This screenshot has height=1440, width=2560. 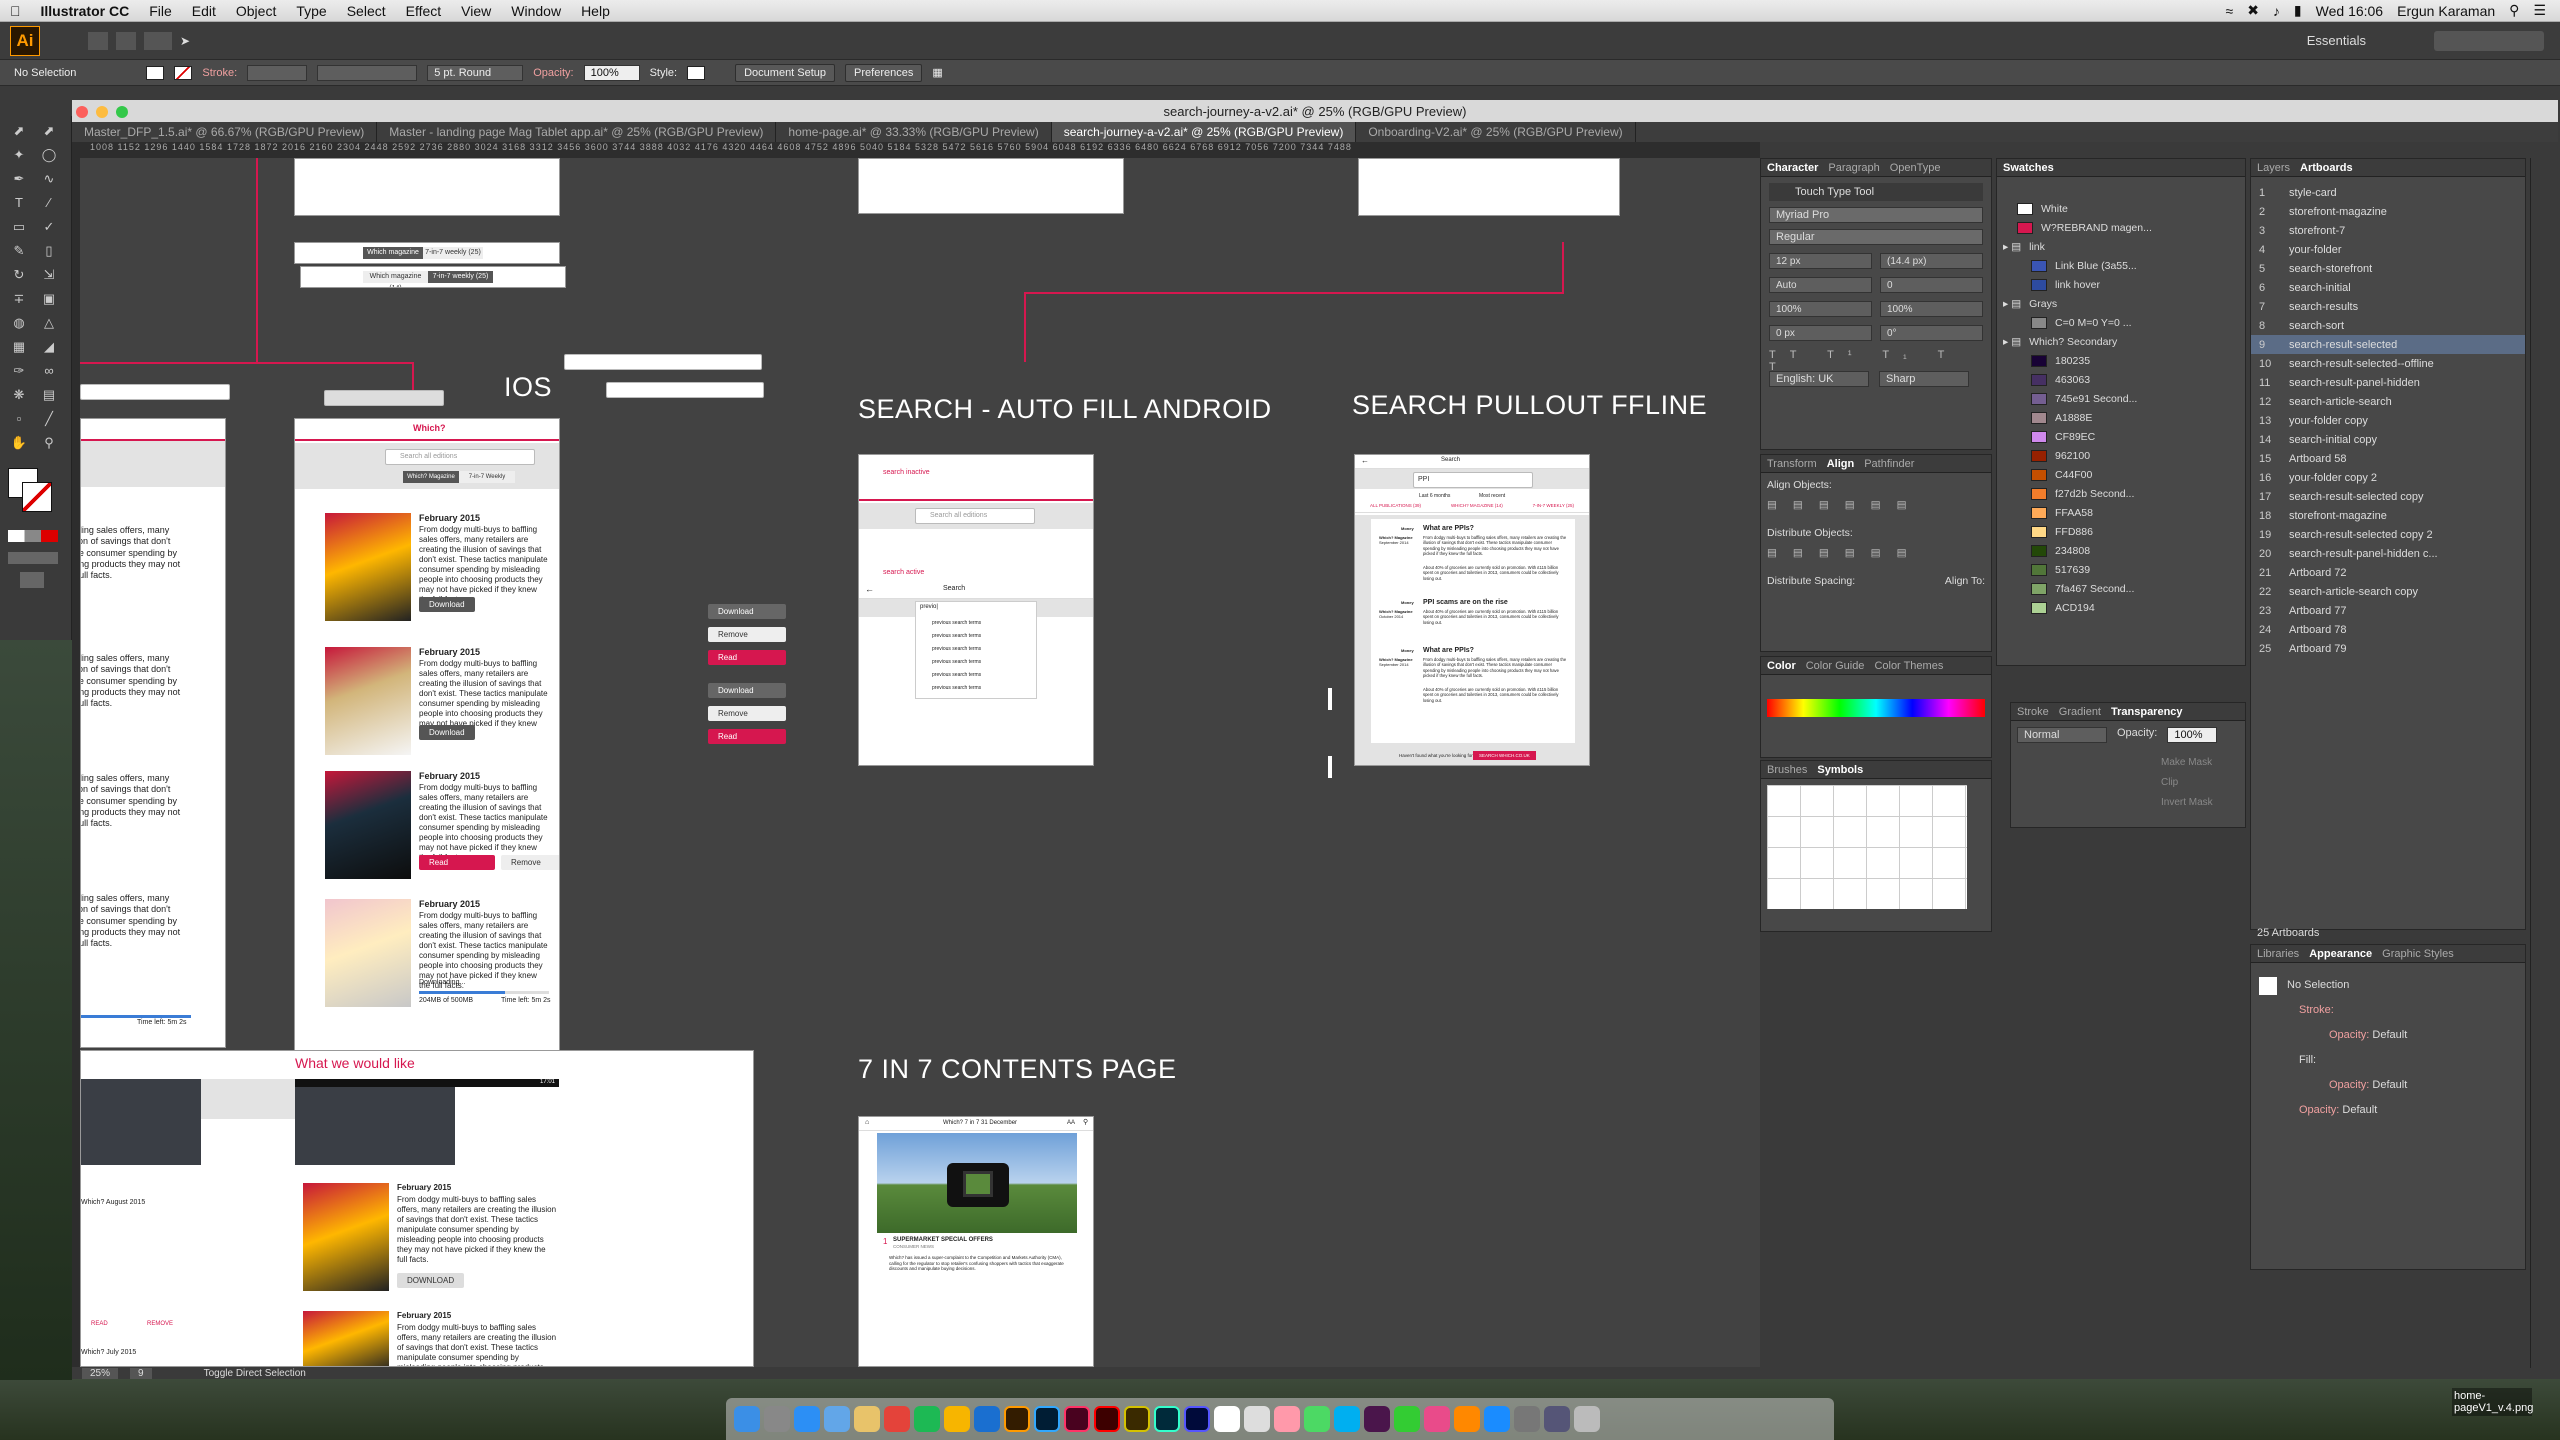 What do you see at coordinates (2388, 211) in the screenshot?
I see `artboard-row: 2 storefront-magazine` at bounding box center [2388, 211].